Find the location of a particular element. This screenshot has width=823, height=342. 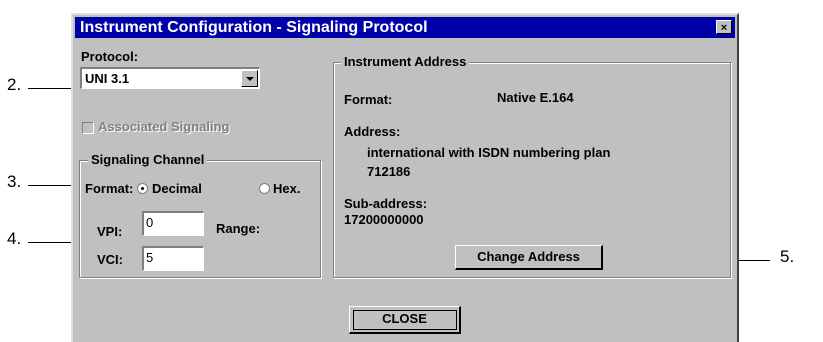

vpi-input: 0 is located at coordinates (173, 223).